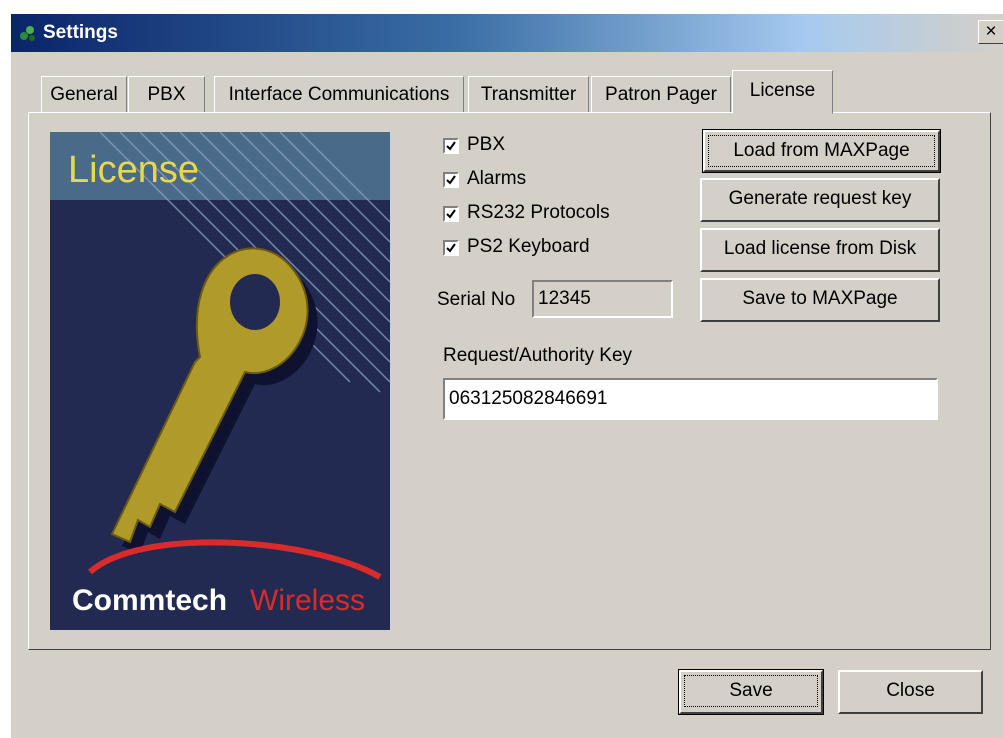 The image size is (1003, 738). I want to click on generate-request-key-label: Generate request key, so click(820, 198).